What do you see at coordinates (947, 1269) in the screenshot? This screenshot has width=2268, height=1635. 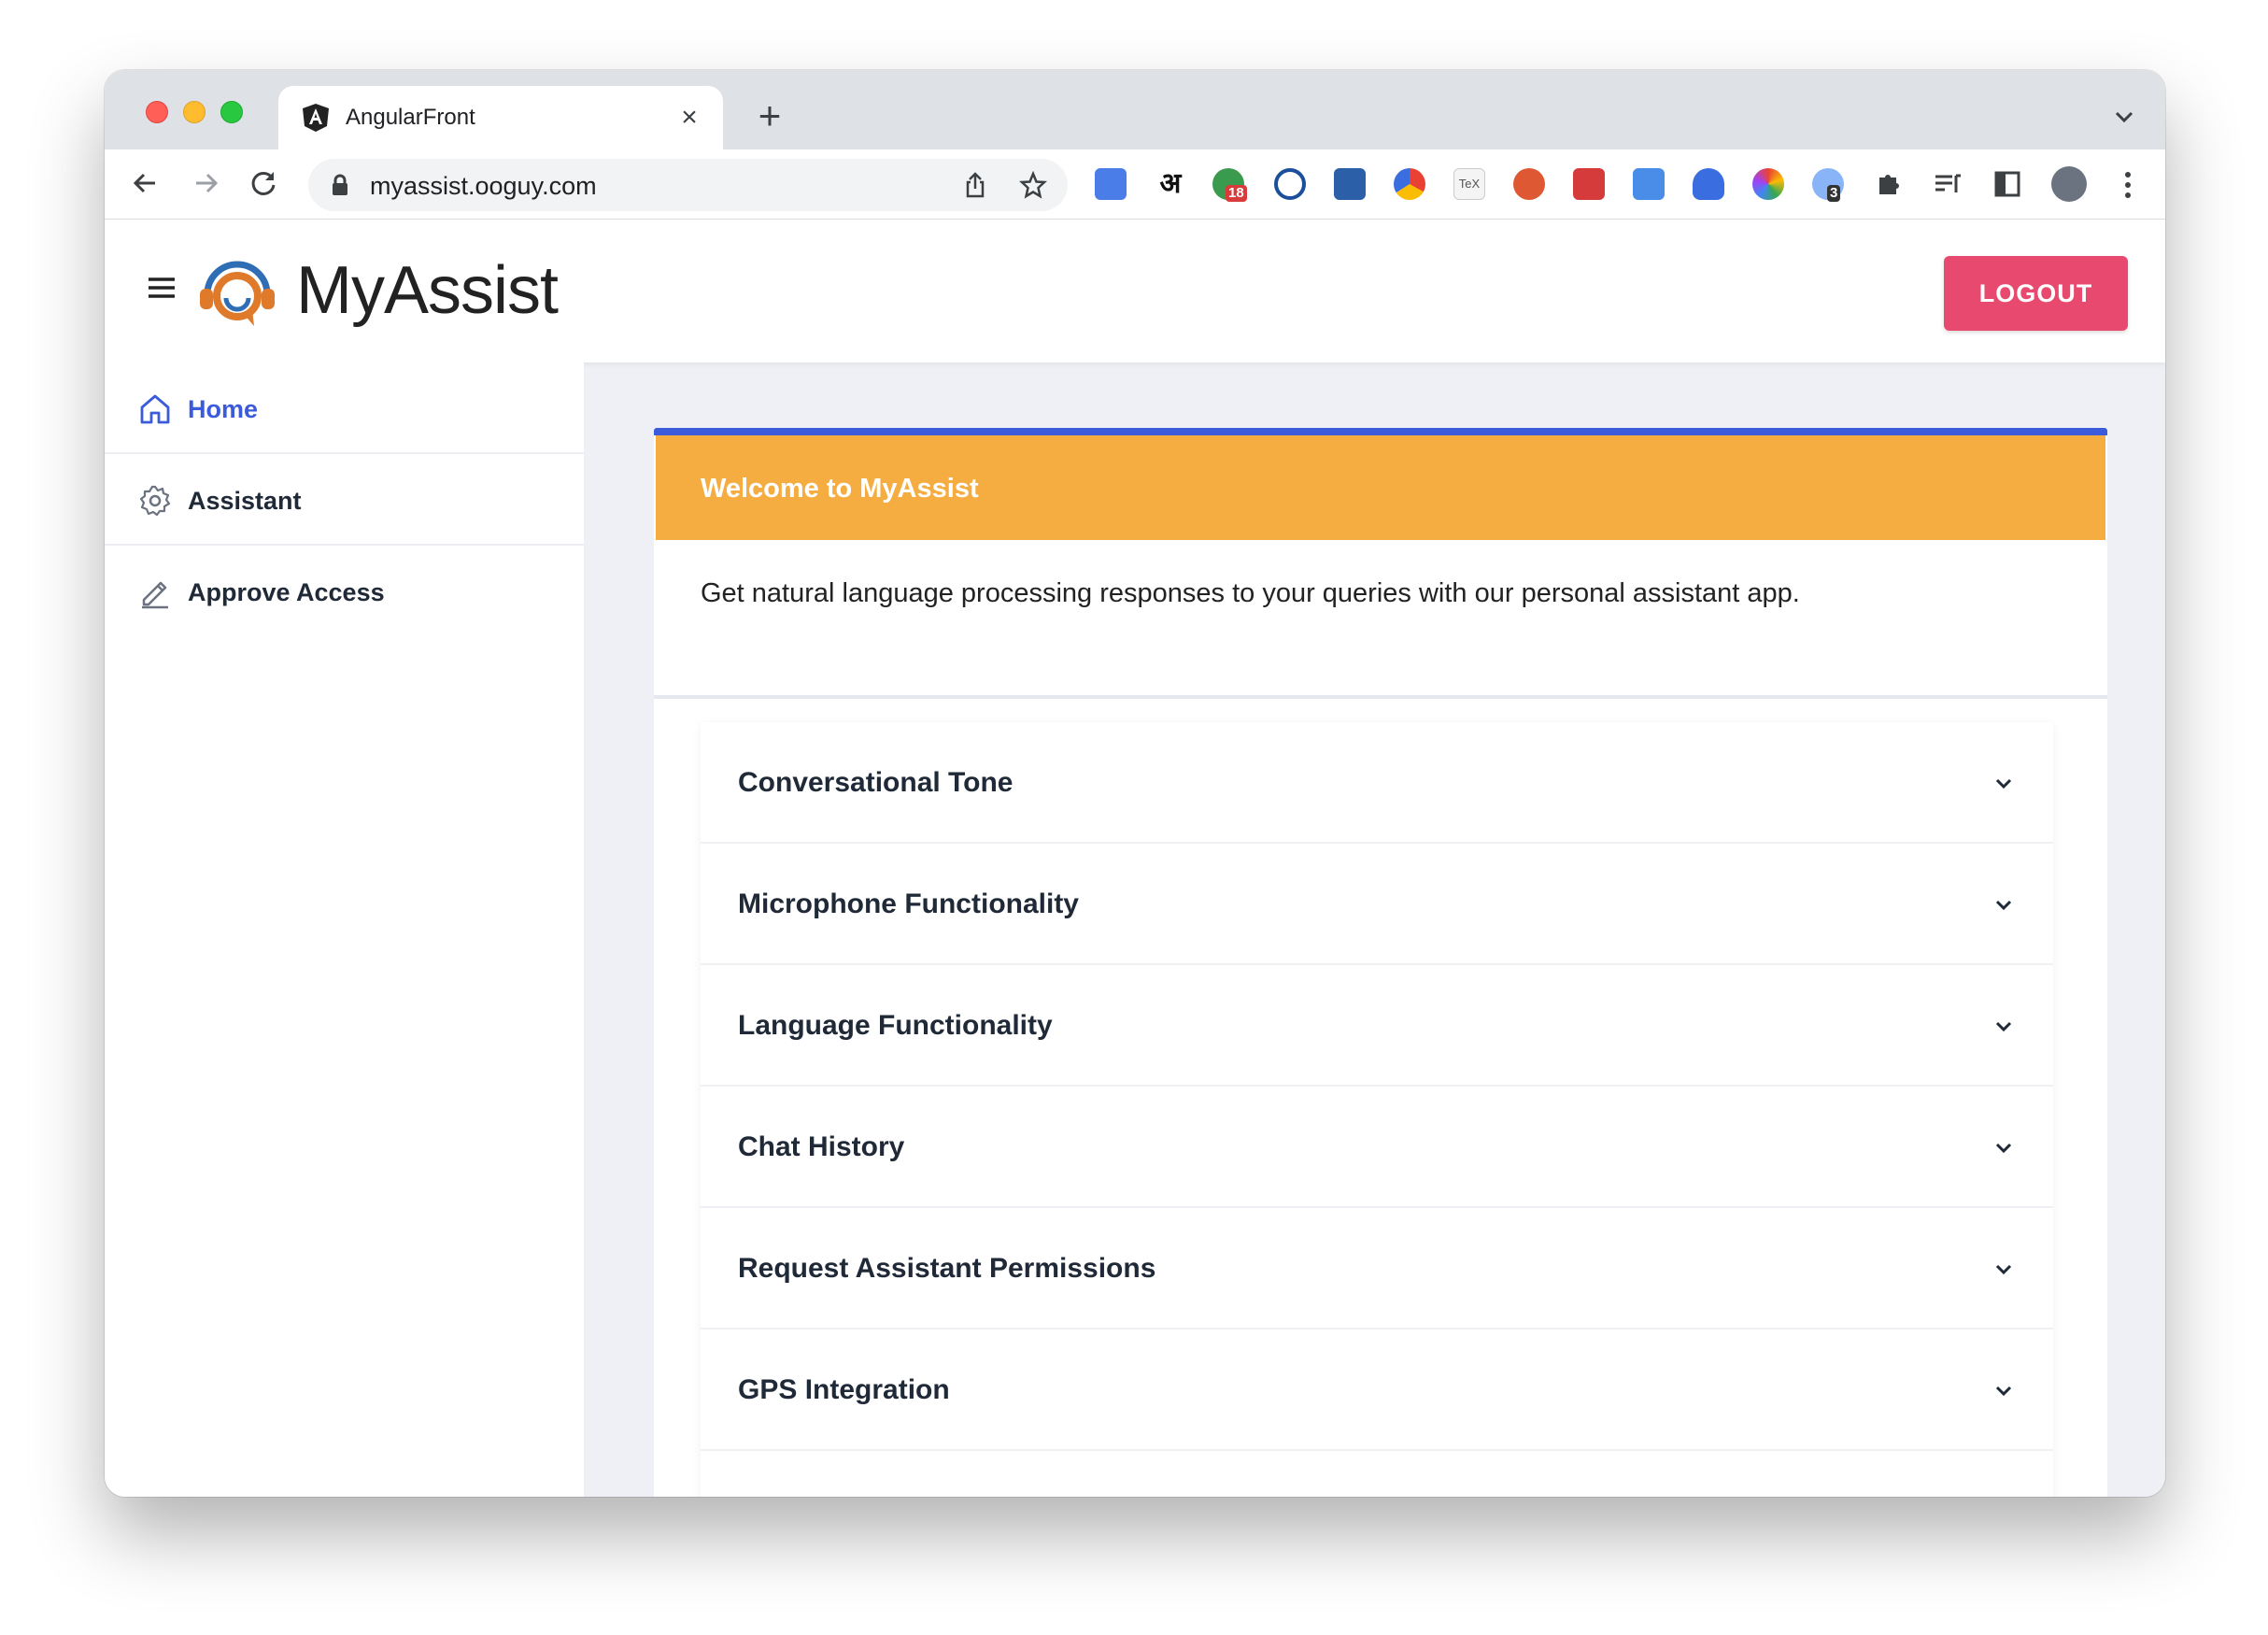 I see `accordion-title: Request Assistant Permissions` at bounding box center [947, 1269].